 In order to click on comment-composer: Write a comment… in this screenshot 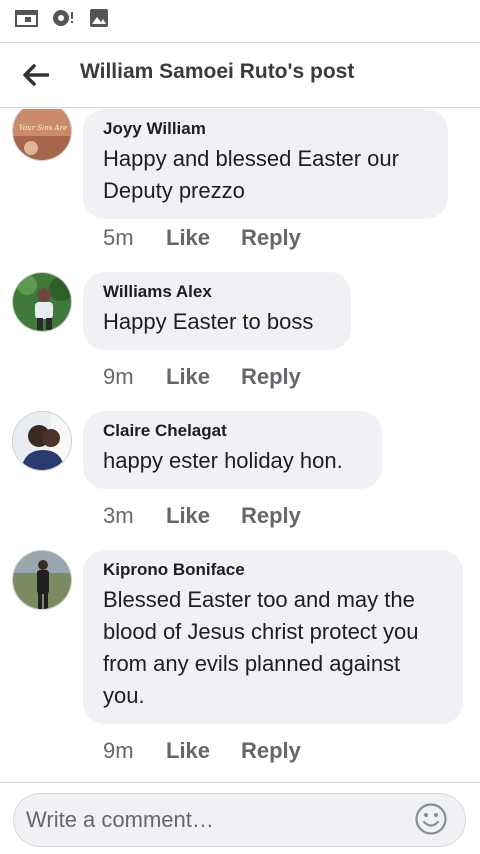, I will do `click(240, 818)`.